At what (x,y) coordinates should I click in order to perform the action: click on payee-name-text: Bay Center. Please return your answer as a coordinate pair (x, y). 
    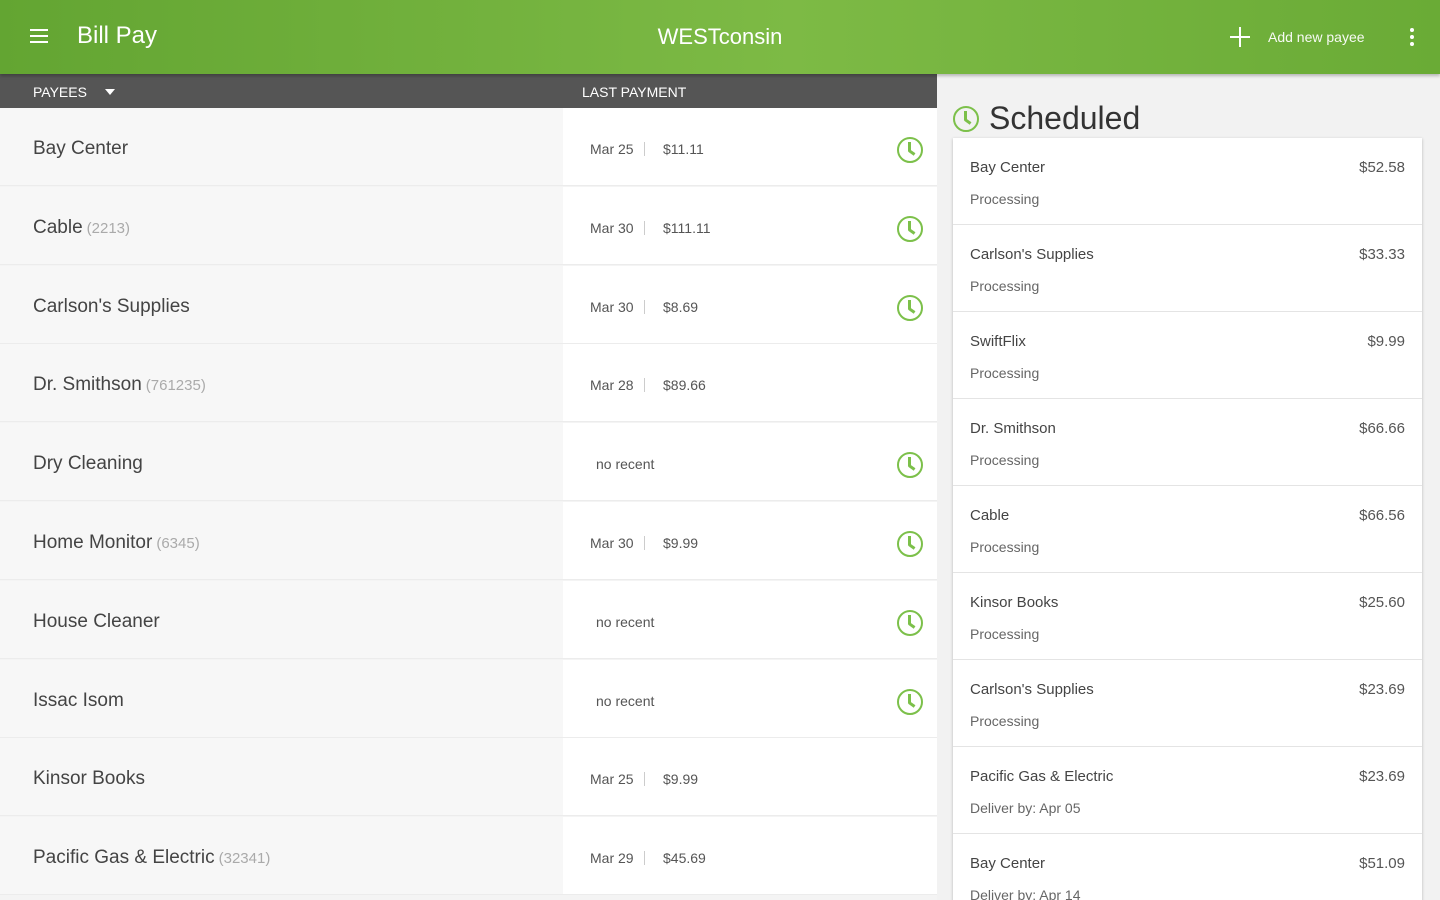
    Looking at the image, I should click on (81, 148).